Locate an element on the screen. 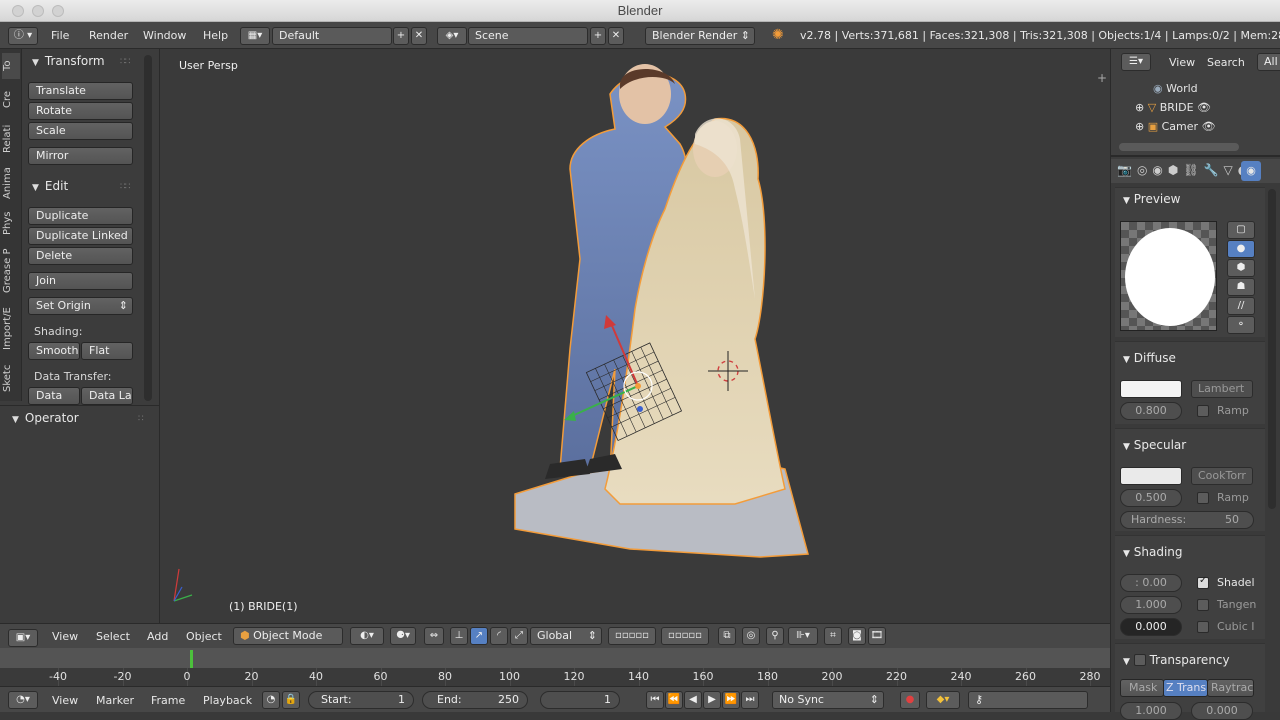 The image size is (1280, 720). menu-view: View is located at coordinates (65, 636).